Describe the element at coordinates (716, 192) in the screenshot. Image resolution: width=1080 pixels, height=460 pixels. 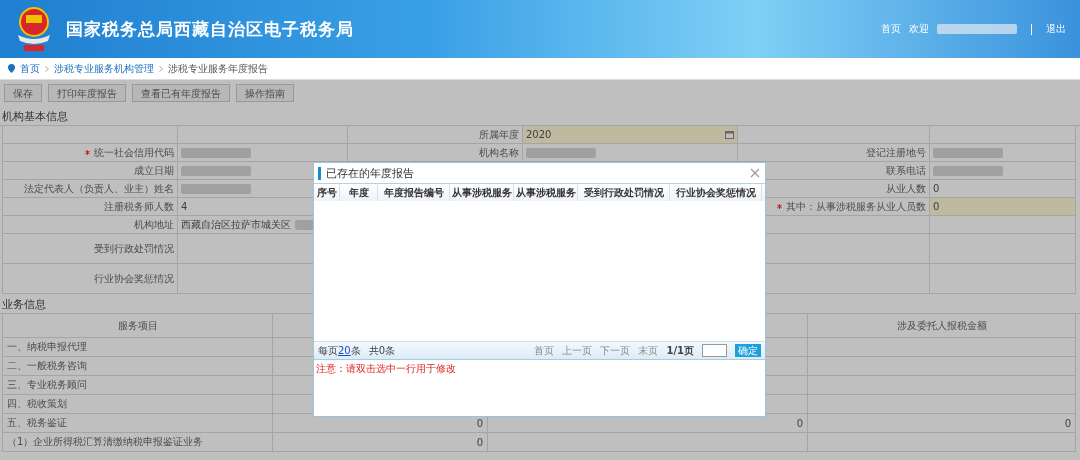
I see `column-header: 行业协会奖惩情况` at that location.